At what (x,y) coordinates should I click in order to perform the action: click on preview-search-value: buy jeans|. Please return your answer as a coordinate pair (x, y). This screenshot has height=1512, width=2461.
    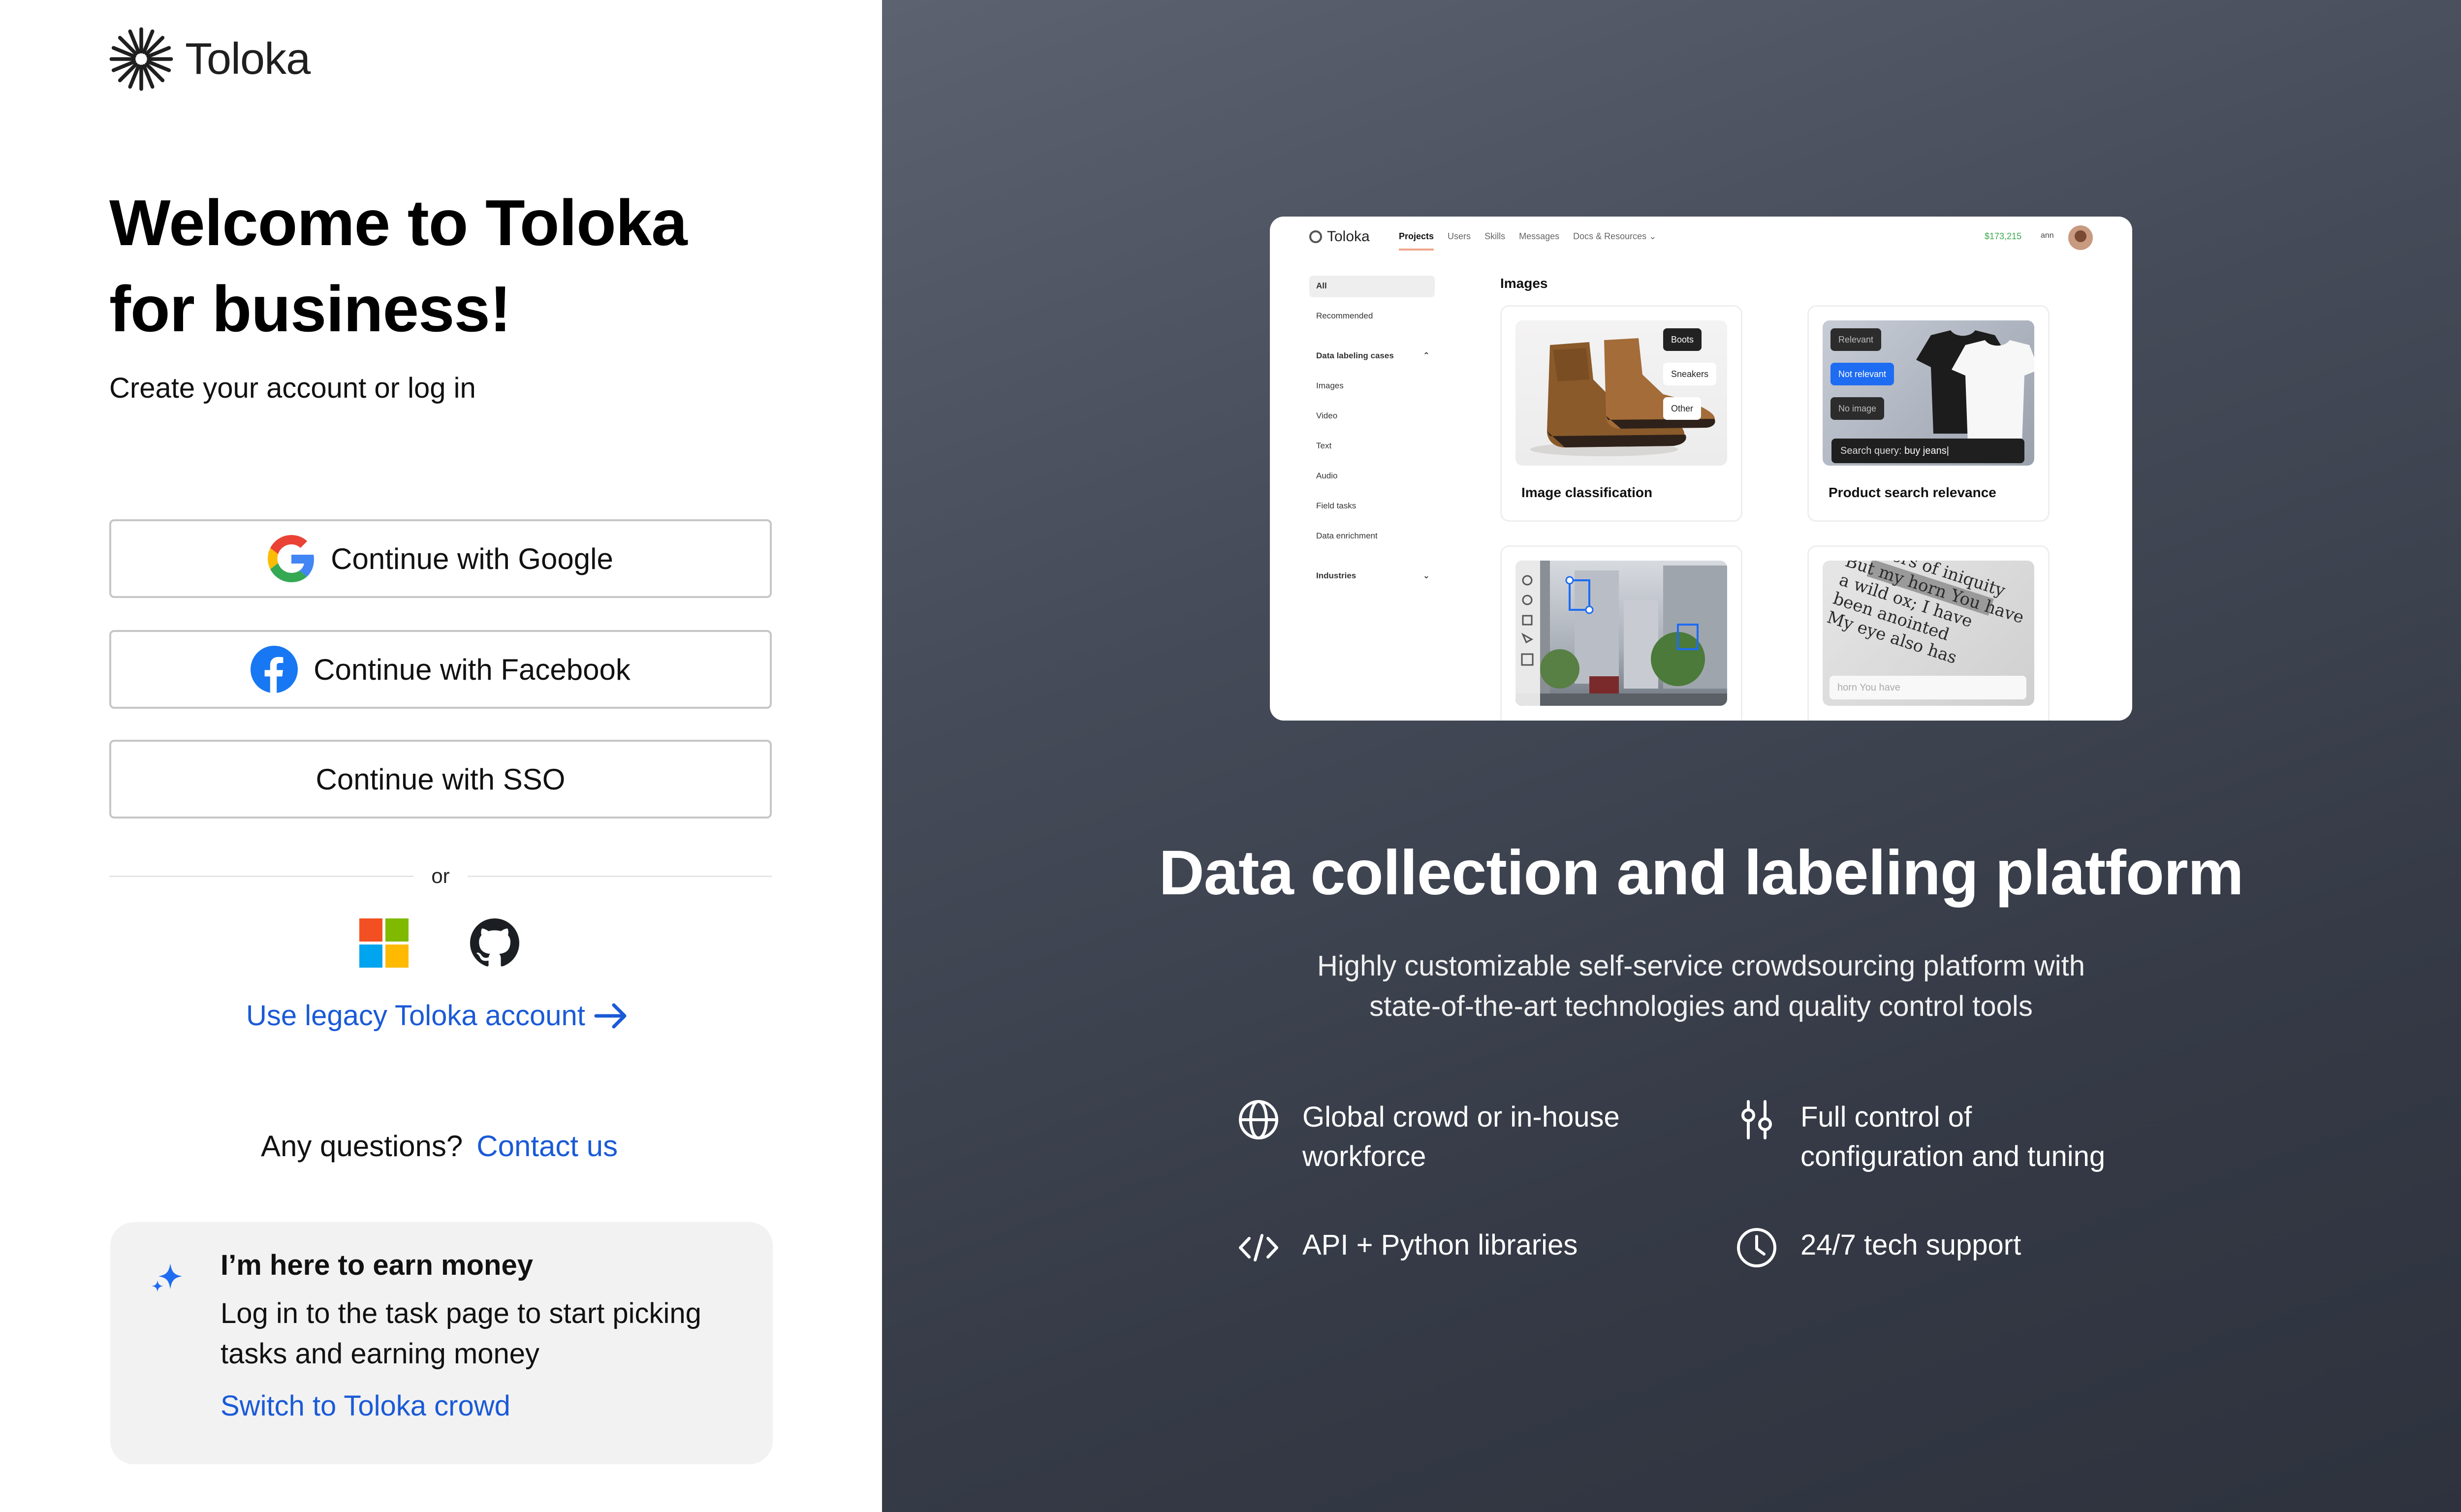
    Looking at the image, I should click on (1926, 450).